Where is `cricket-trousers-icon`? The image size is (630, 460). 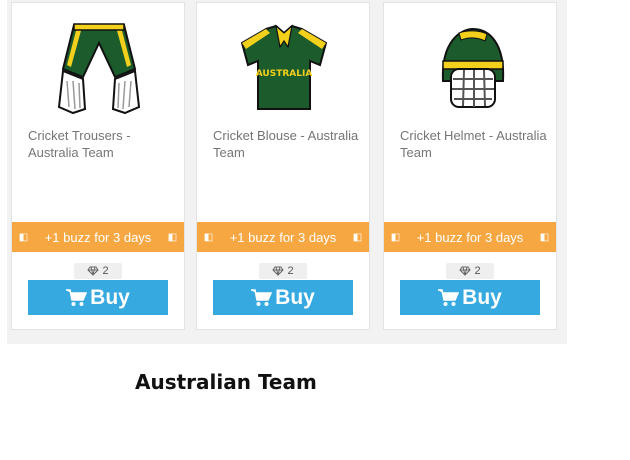 cricket-trousers-icon is located at coordinates (99, 68).